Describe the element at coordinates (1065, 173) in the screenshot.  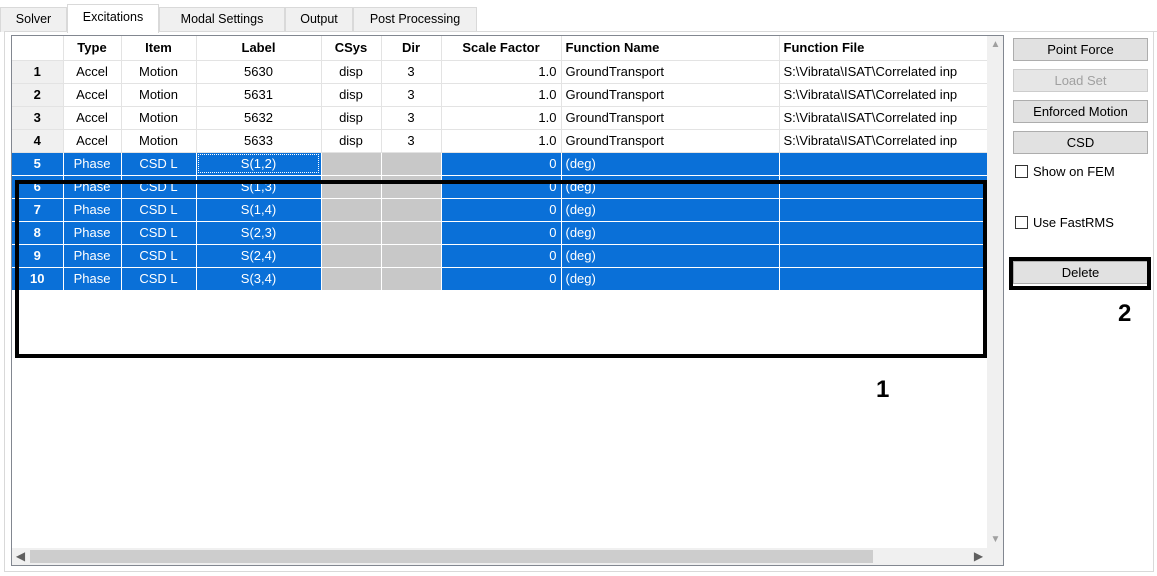
I see `show-on-fem-checkbox: Show on FEM` at that location.